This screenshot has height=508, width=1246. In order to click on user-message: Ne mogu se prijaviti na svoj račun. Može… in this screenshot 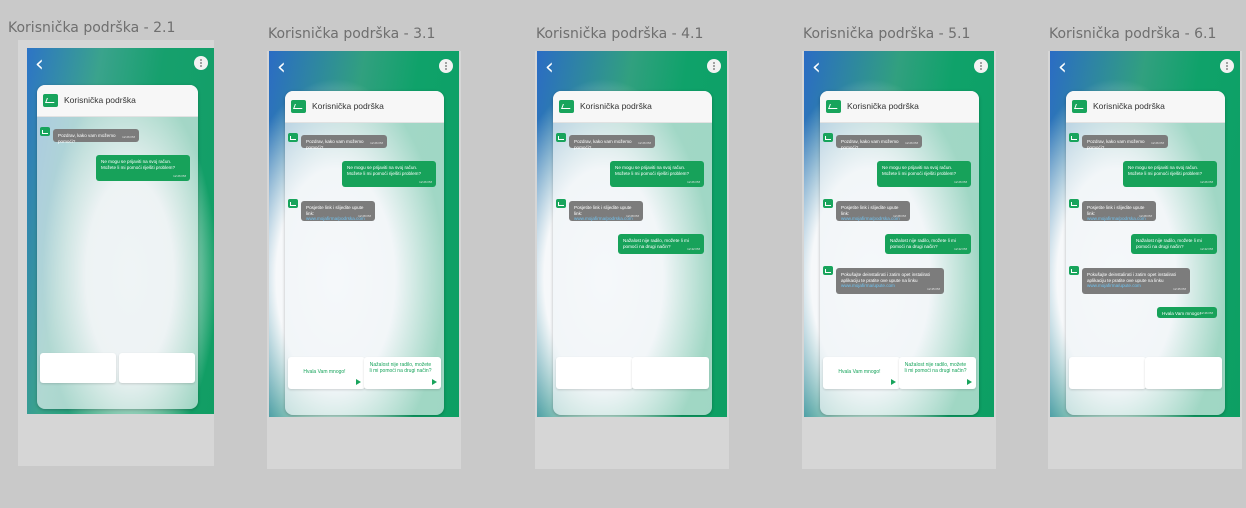, I will do `click(143, 168)`.